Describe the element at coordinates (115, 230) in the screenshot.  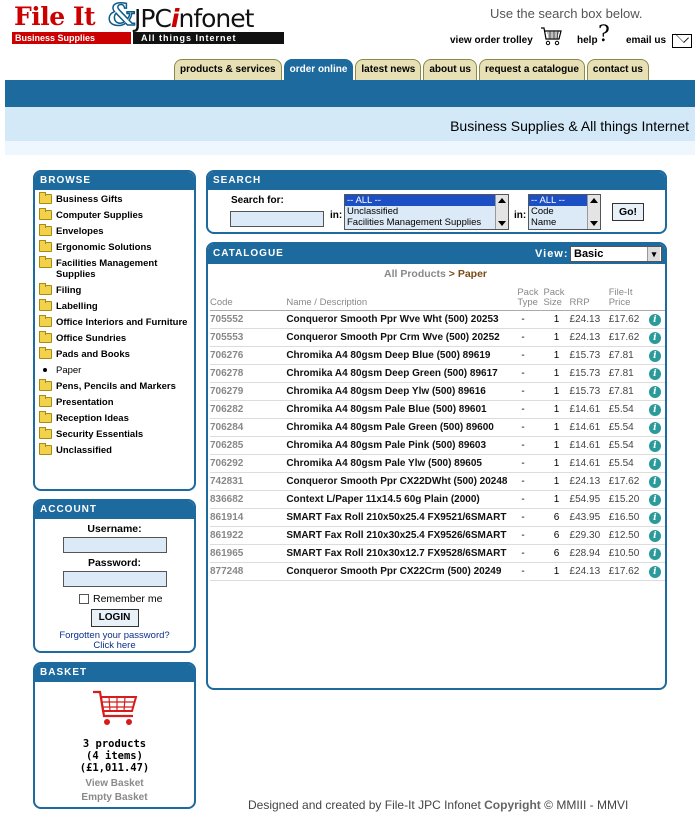
I see `browse-item: Envelopes` at that location.